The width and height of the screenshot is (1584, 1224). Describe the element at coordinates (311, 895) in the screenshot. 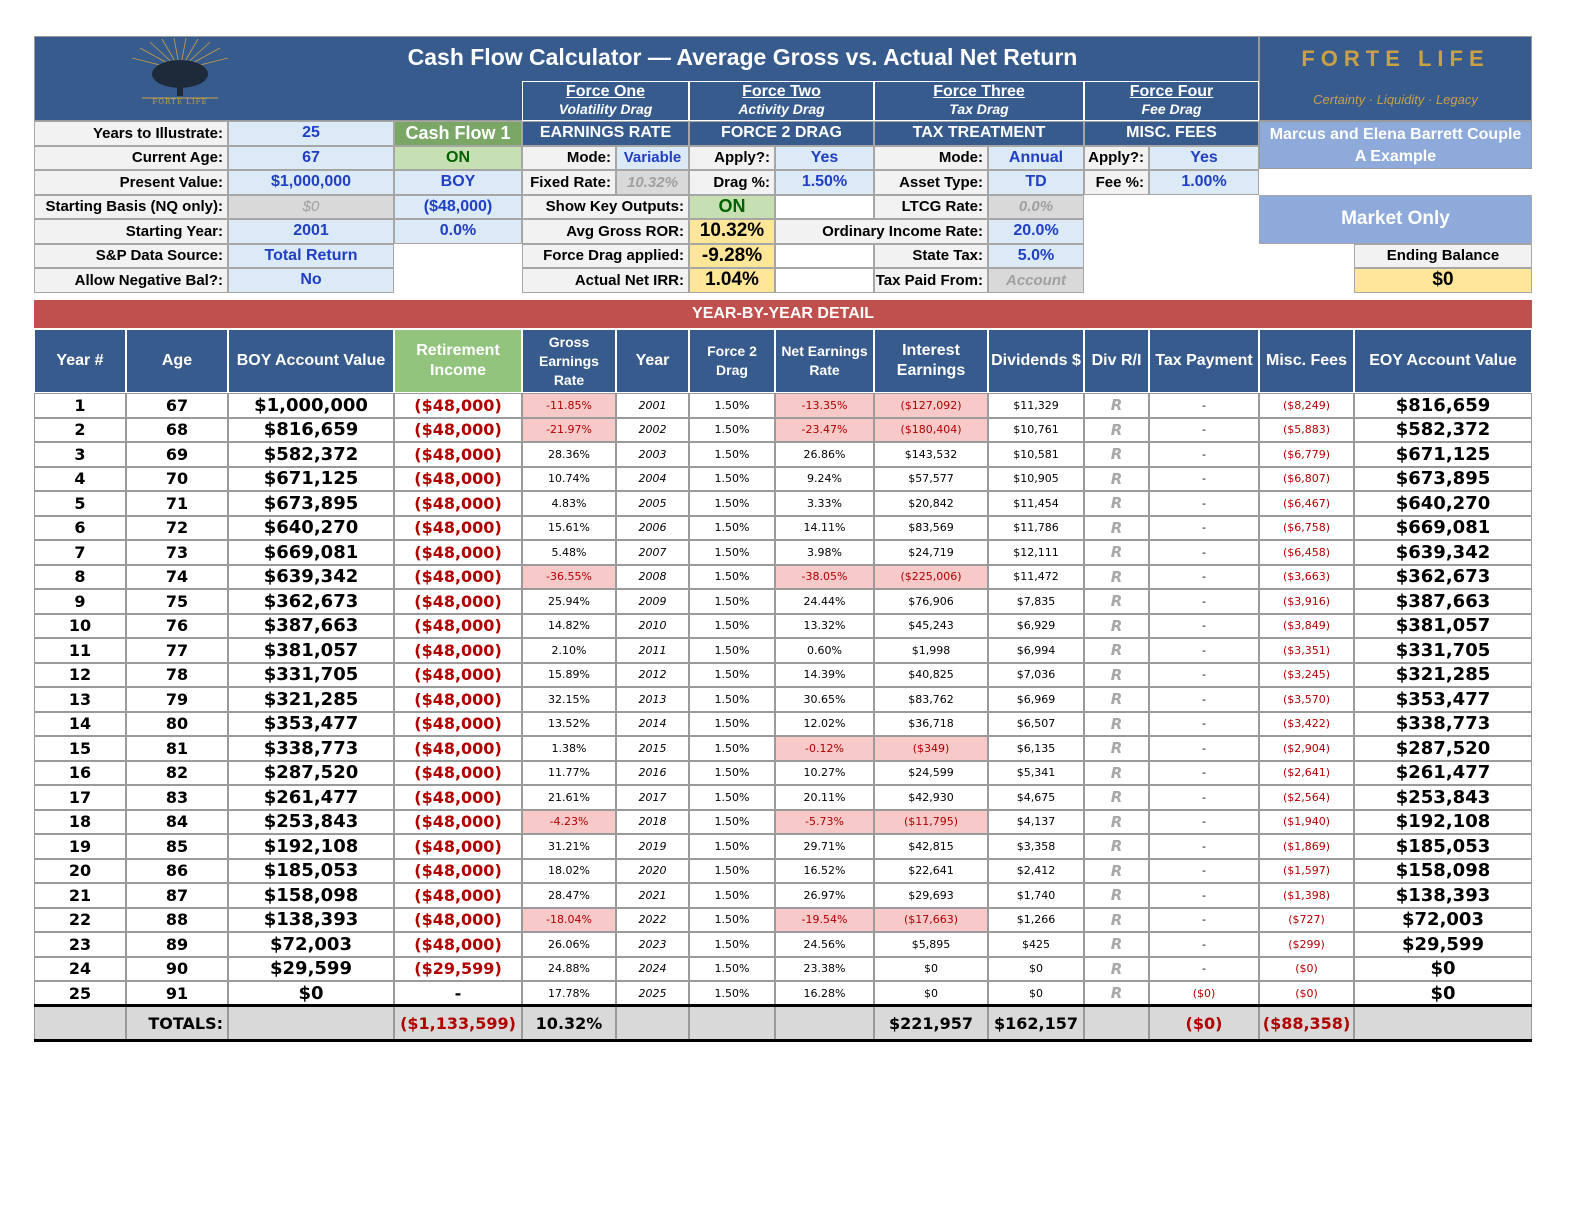

I see `cell-boy-value: $158,098` at that location.